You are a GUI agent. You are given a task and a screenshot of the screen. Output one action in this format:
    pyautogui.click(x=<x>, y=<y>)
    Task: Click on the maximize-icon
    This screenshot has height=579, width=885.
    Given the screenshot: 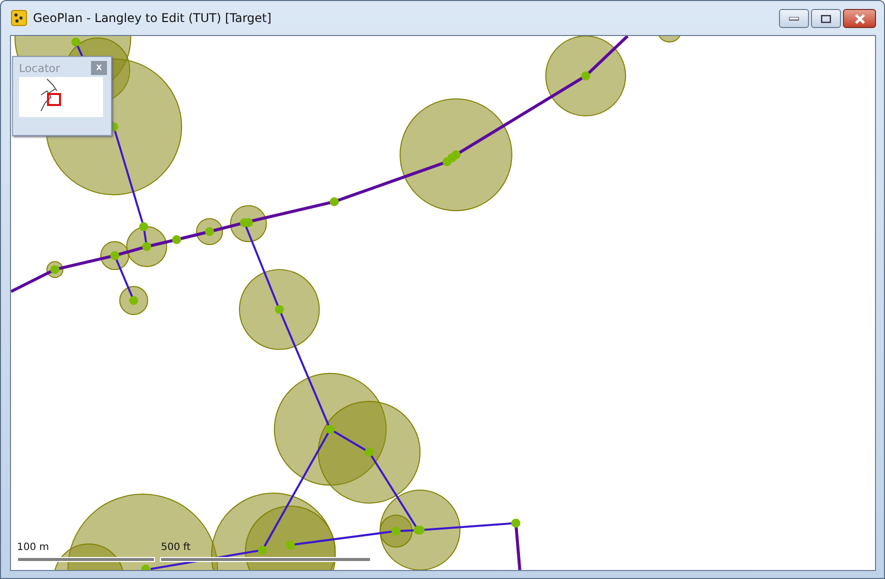 What is the action you would take?
    pyautogui.click(x=826, y=18)
    